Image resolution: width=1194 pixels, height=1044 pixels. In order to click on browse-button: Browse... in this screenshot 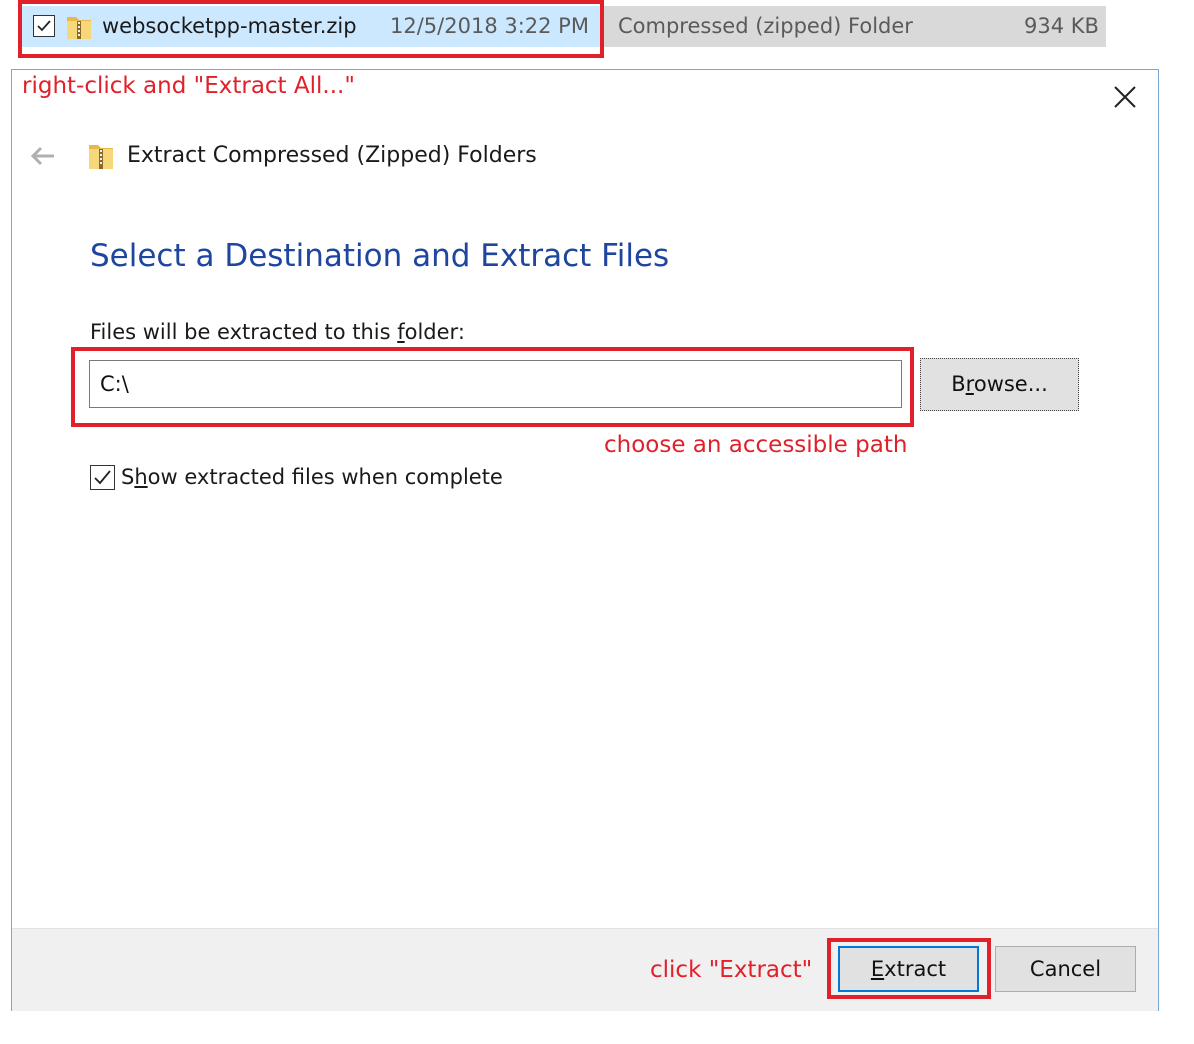, I will do `click(999, 384)`.